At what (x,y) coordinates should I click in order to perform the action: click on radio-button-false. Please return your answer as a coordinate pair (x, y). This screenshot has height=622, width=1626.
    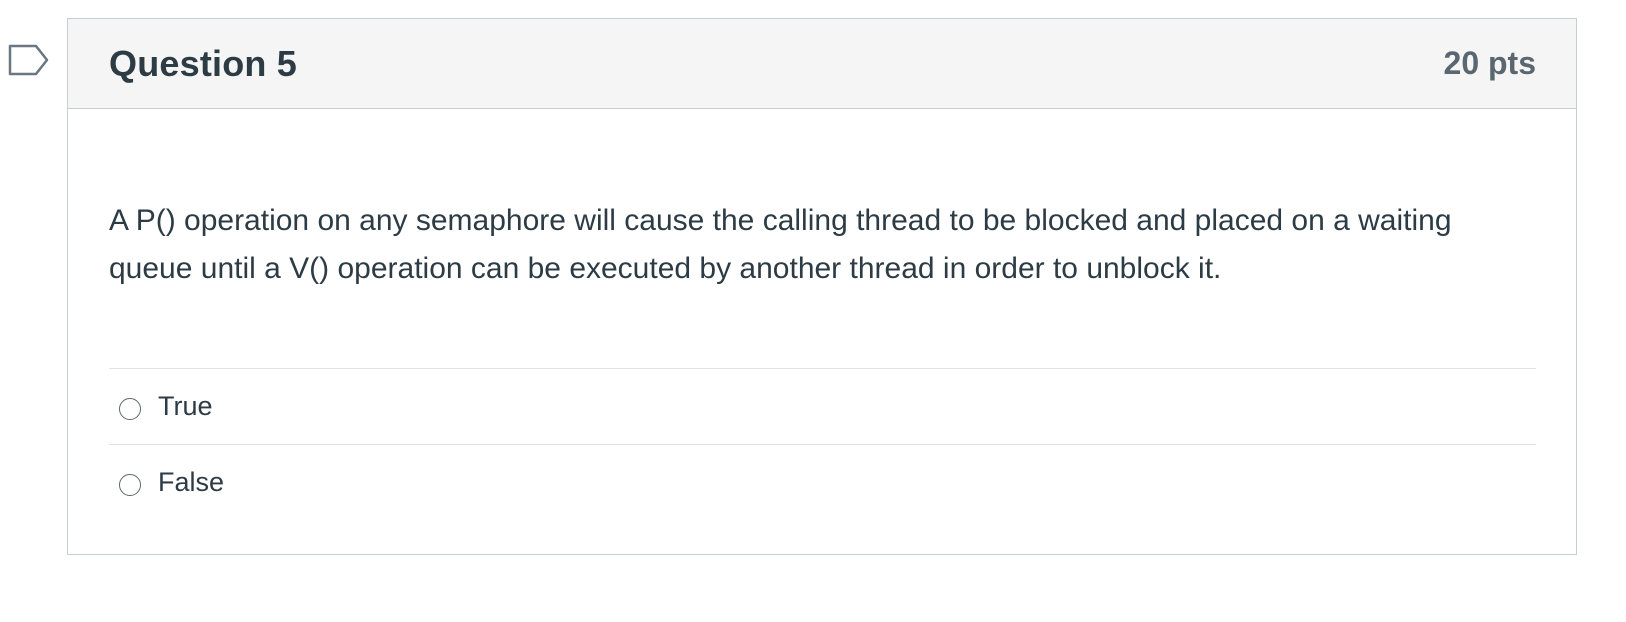
    Looking at the image, I should click on (130, 484).